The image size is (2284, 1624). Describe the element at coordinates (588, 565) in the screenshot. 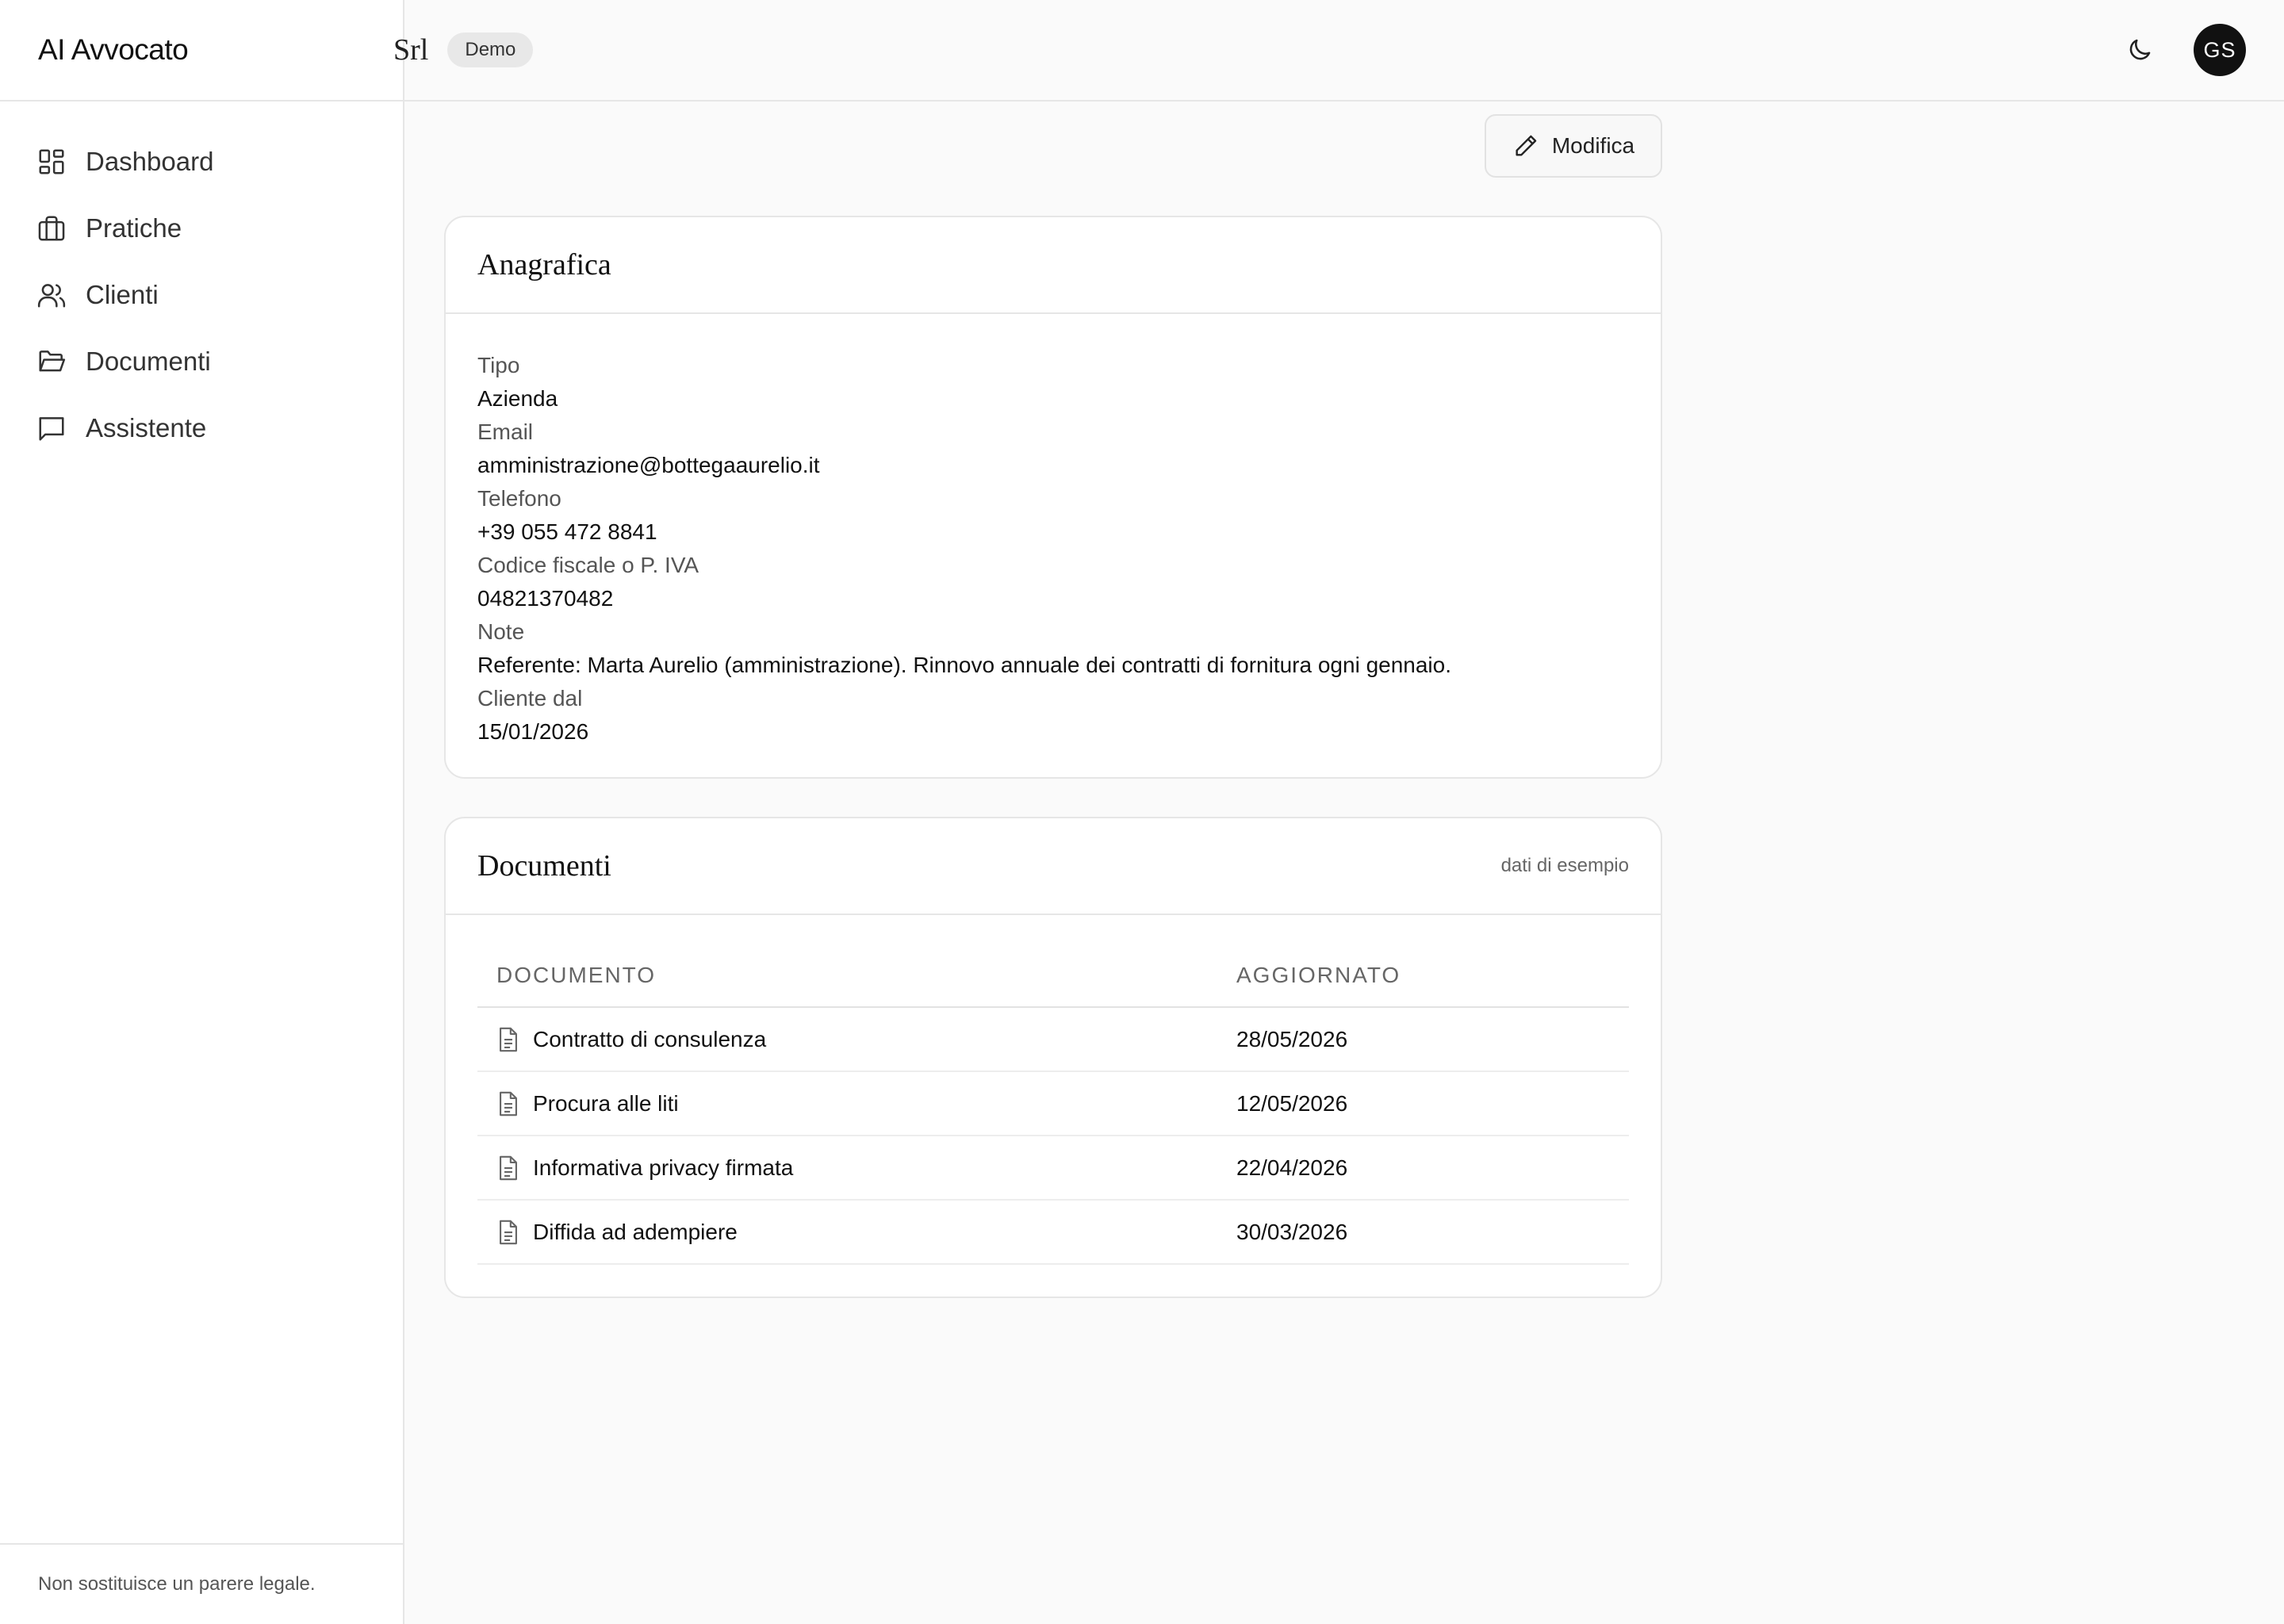

I see `field-label-codice-fiscale: Codice fiscale o P. IVA` at that location.